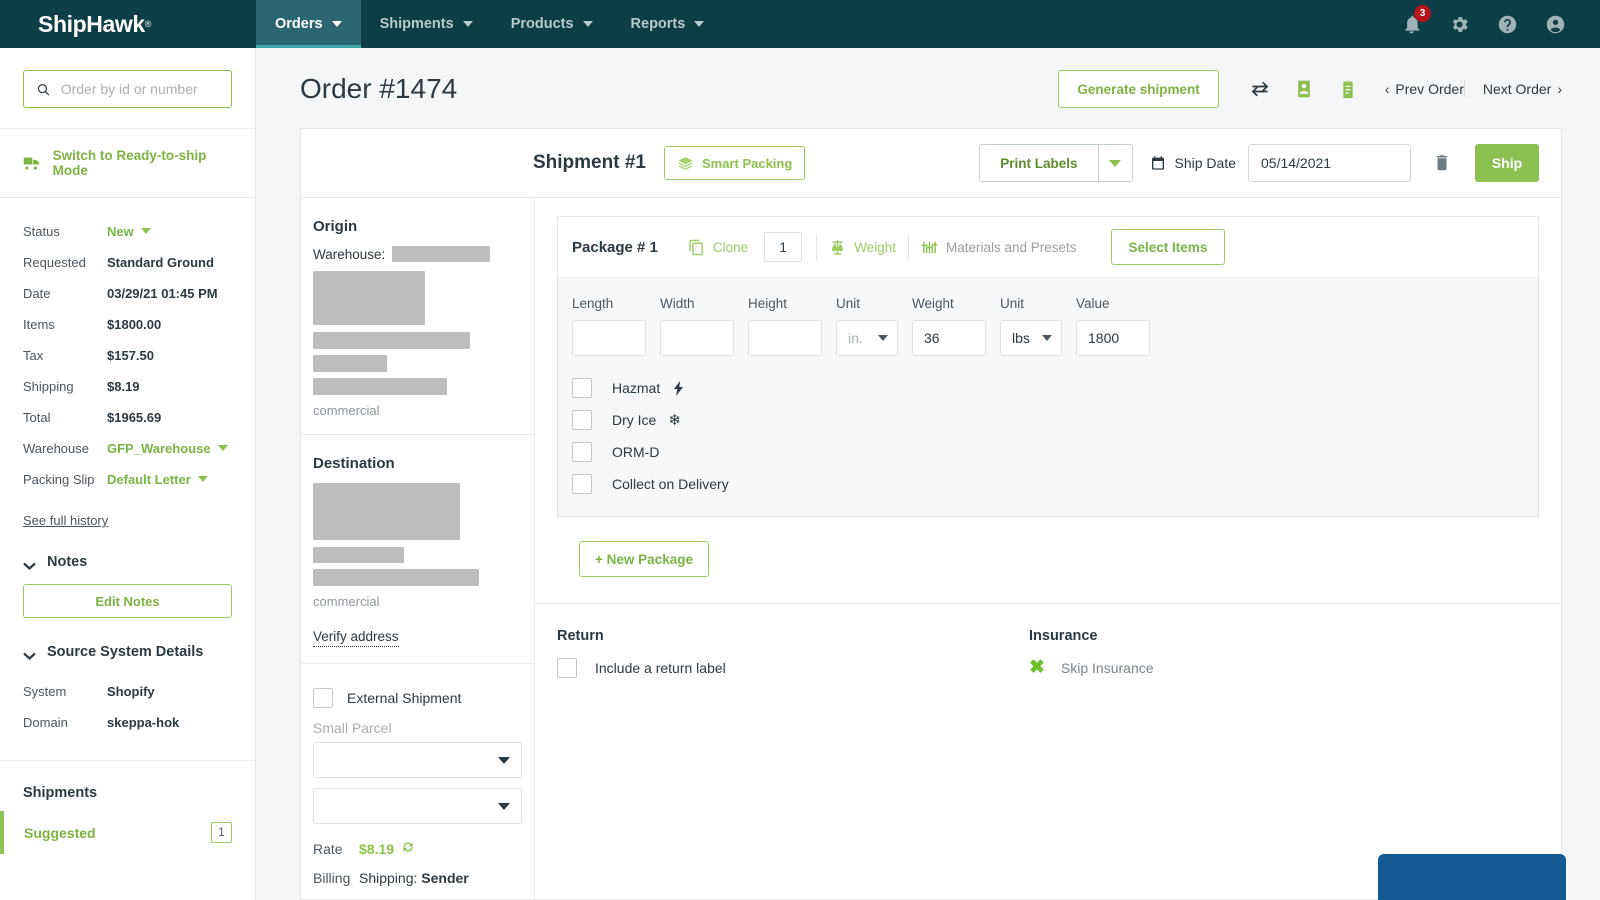 The width and height of the screenshot is (1600, 900). I want to click on search-input, so click(139, 89).